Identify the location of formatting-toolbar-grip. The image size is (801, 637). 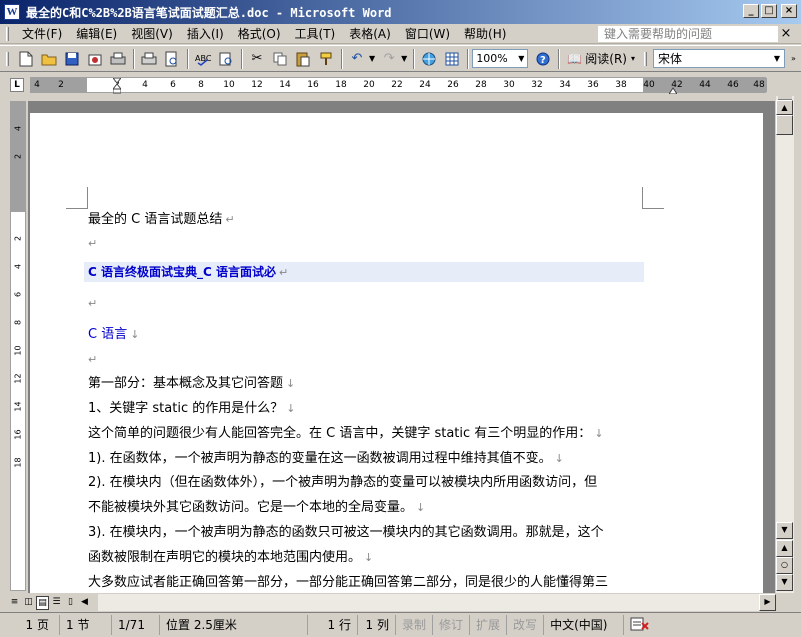
(645, 58).